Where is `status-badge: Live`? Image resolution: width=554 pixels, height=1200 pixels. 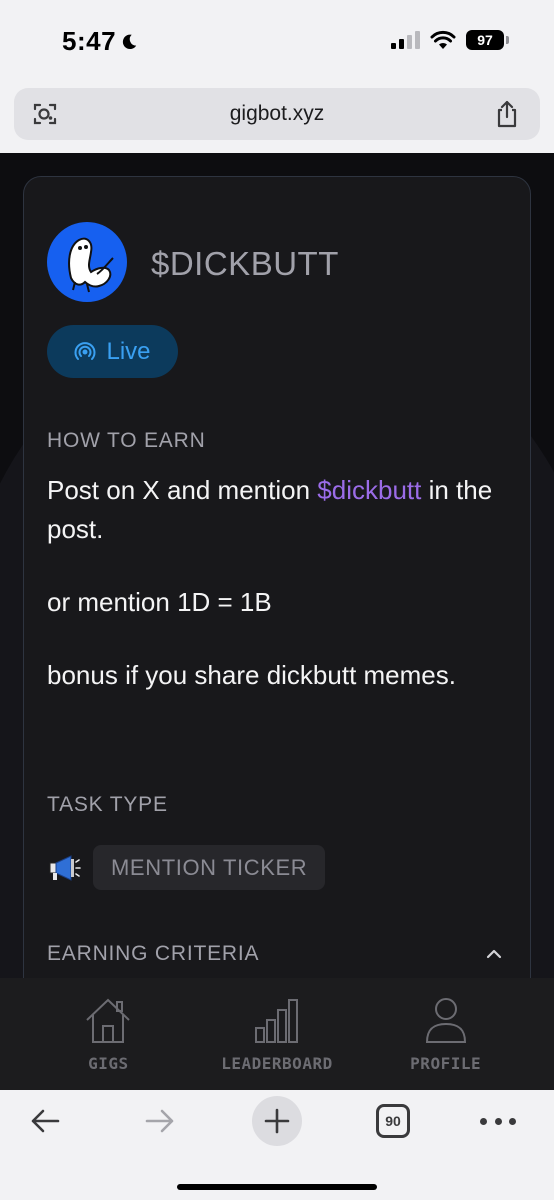 status-badge: Live is located at coordinates (112, 351).